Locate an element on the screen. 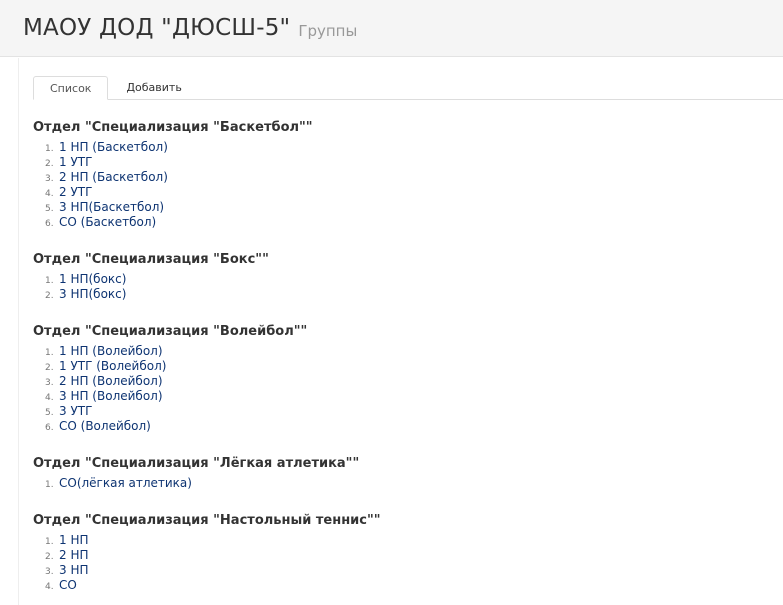  list-item: 2. 1 УТГ (Волейбол) is located at coordinates (106, 366).